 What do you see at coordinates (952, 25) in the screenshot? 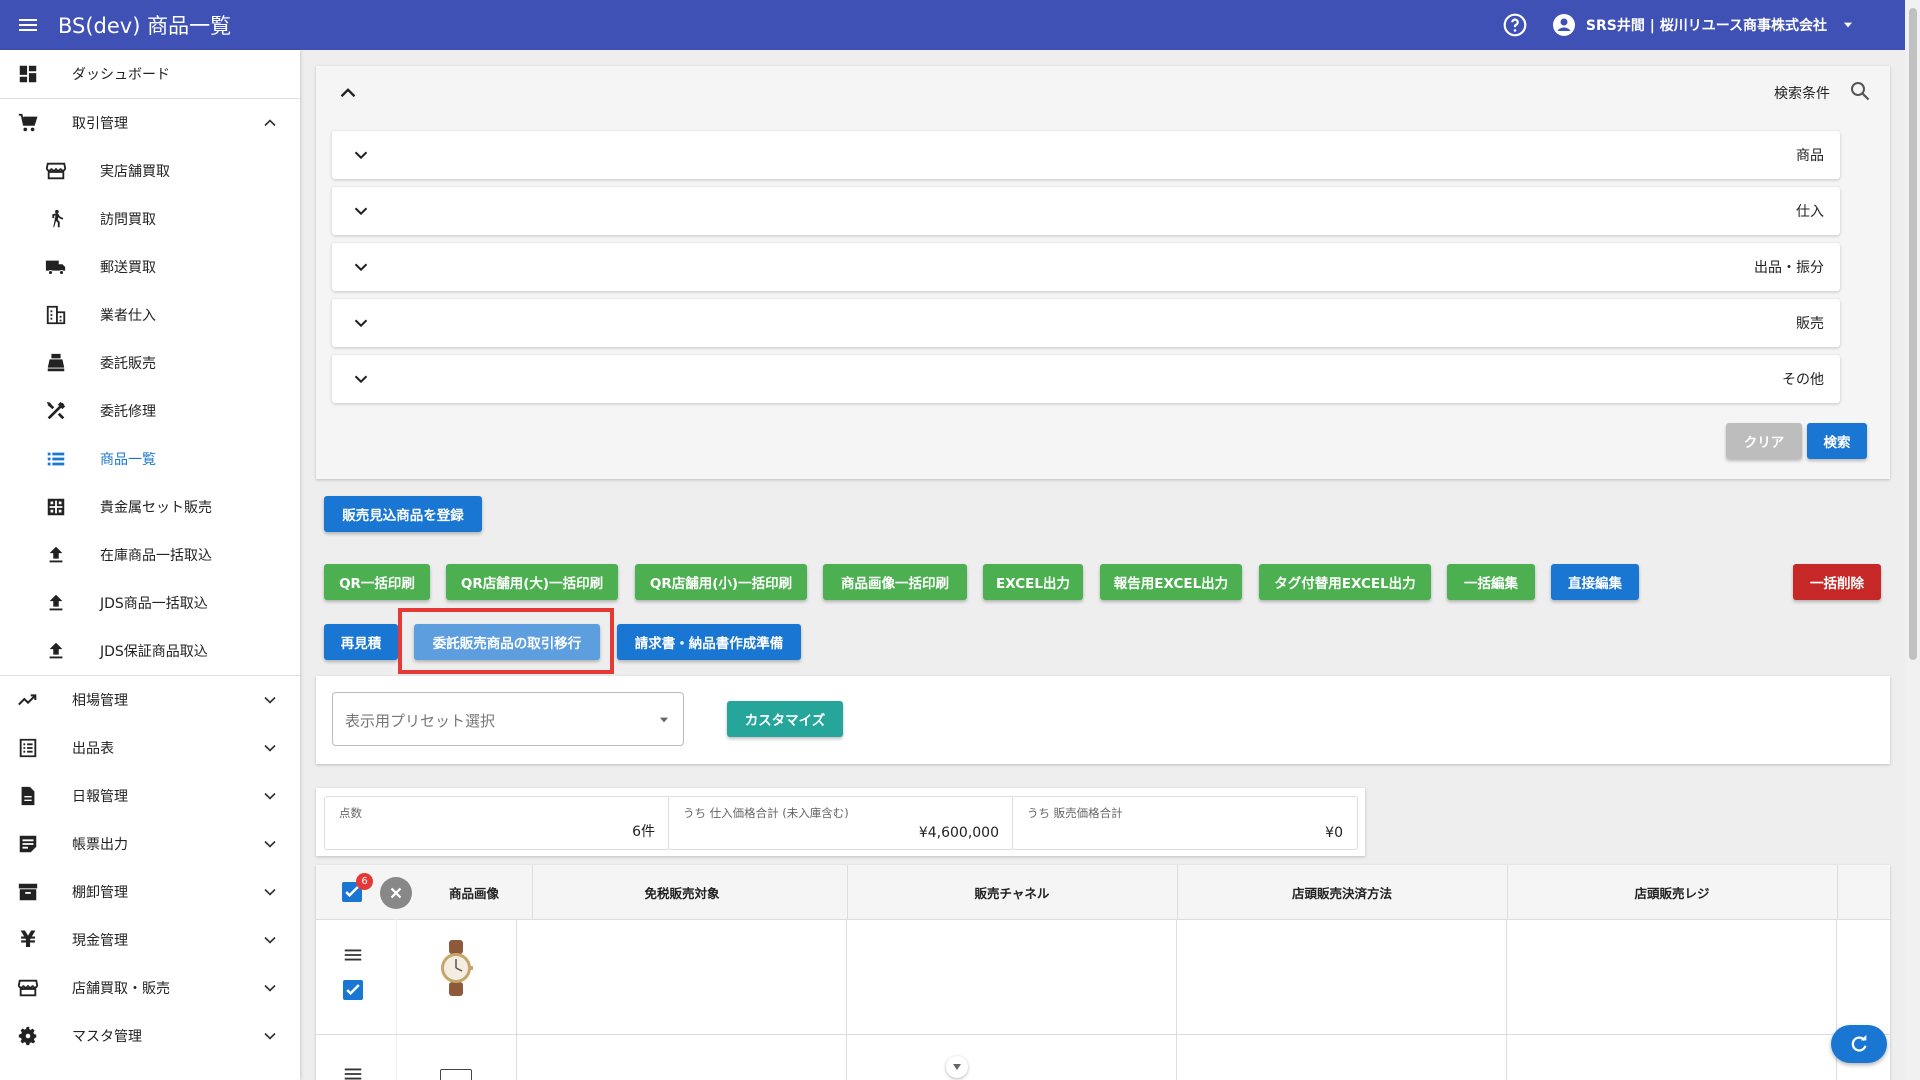
I see `app-bar: BS(dev) 商品一覧 SRS井間 | 桜川リユース商事株式会社` at bounding box center [952, 25].